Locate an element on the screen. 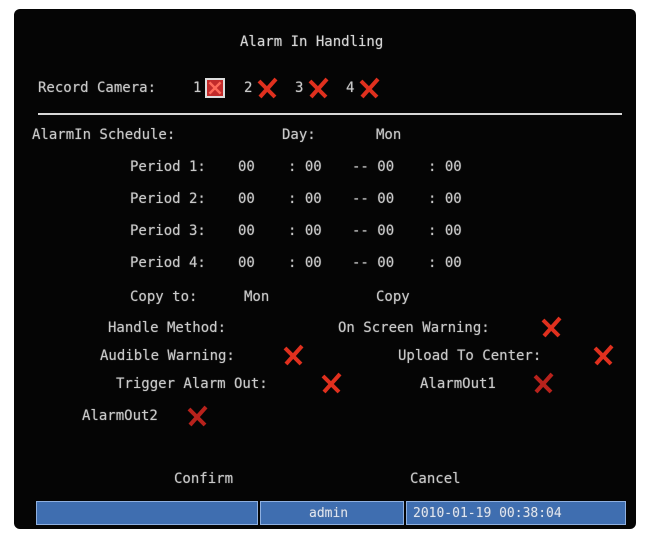  audible-warning-label: Audible Warning: is located at coordinates (167, 356).